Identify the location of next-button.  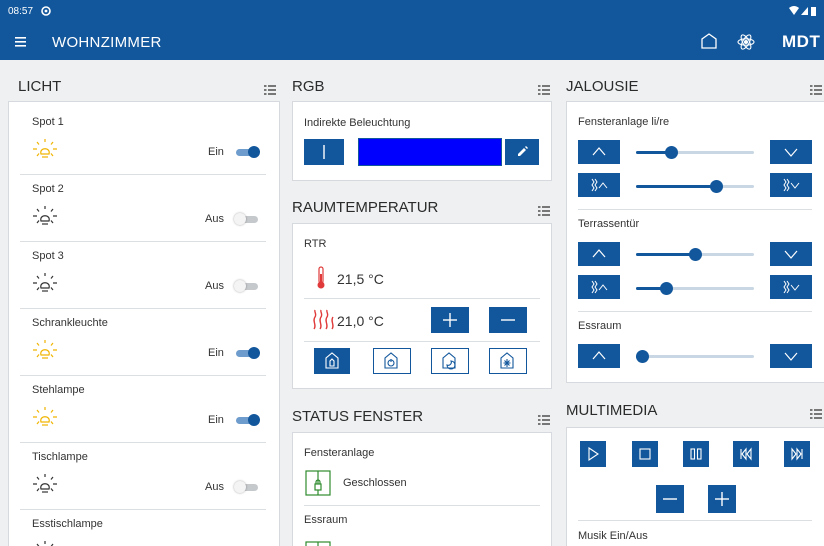
(797, 454).